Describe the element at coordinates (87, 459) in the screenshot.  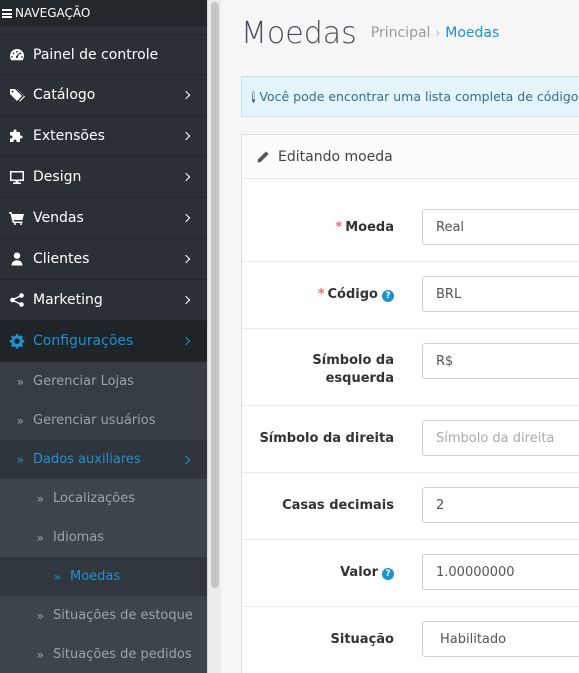
I see `sidebar-sub-label: Dados auxiliares` at that location.